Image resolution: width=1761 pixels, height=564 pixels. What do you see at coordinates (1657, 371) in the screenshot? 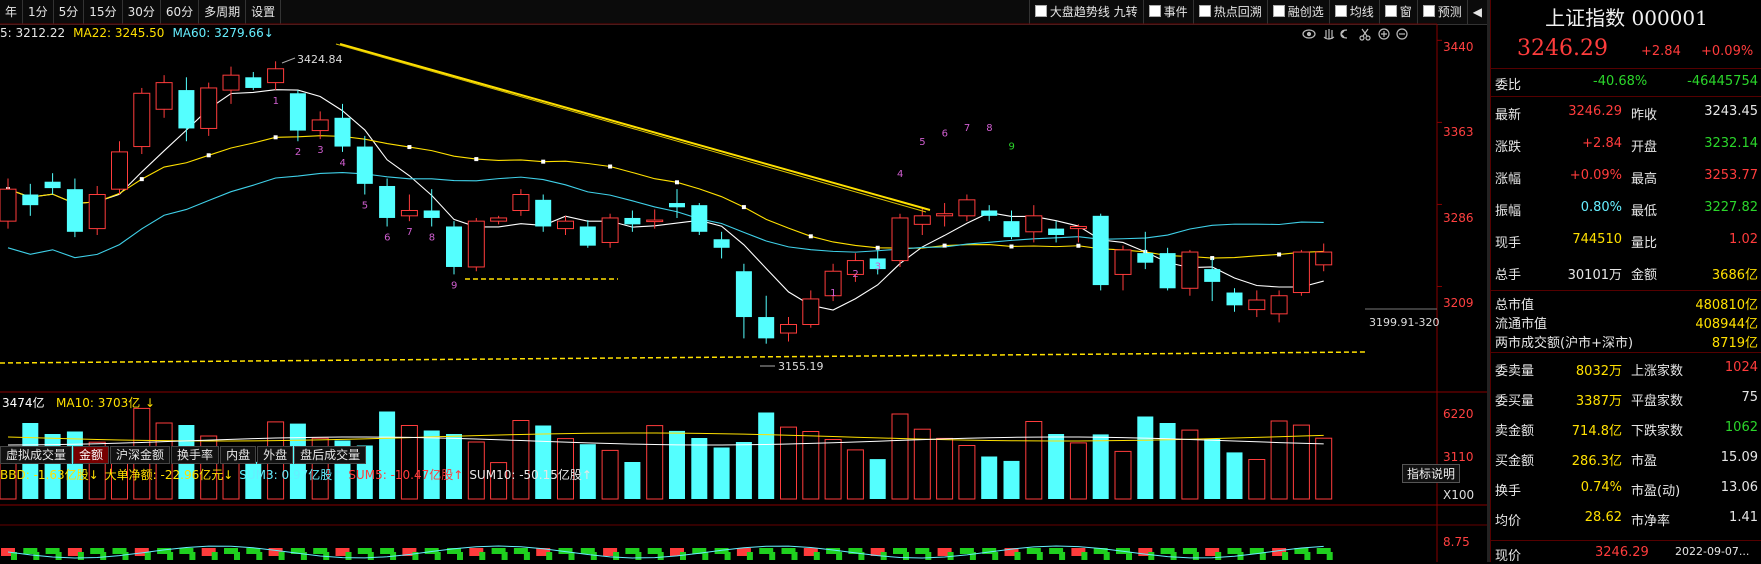
I see `quote-label: 上涨家数` at bounding box center [1657, 371].